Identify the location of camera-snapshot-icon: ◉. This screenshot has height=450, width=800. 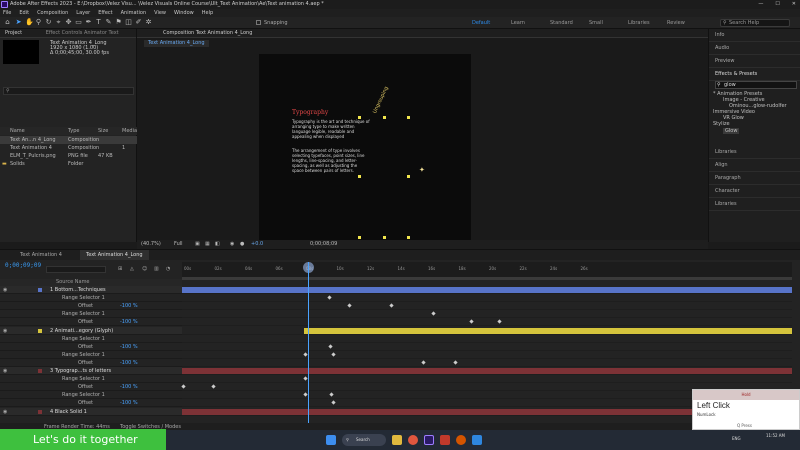
(232, 244).